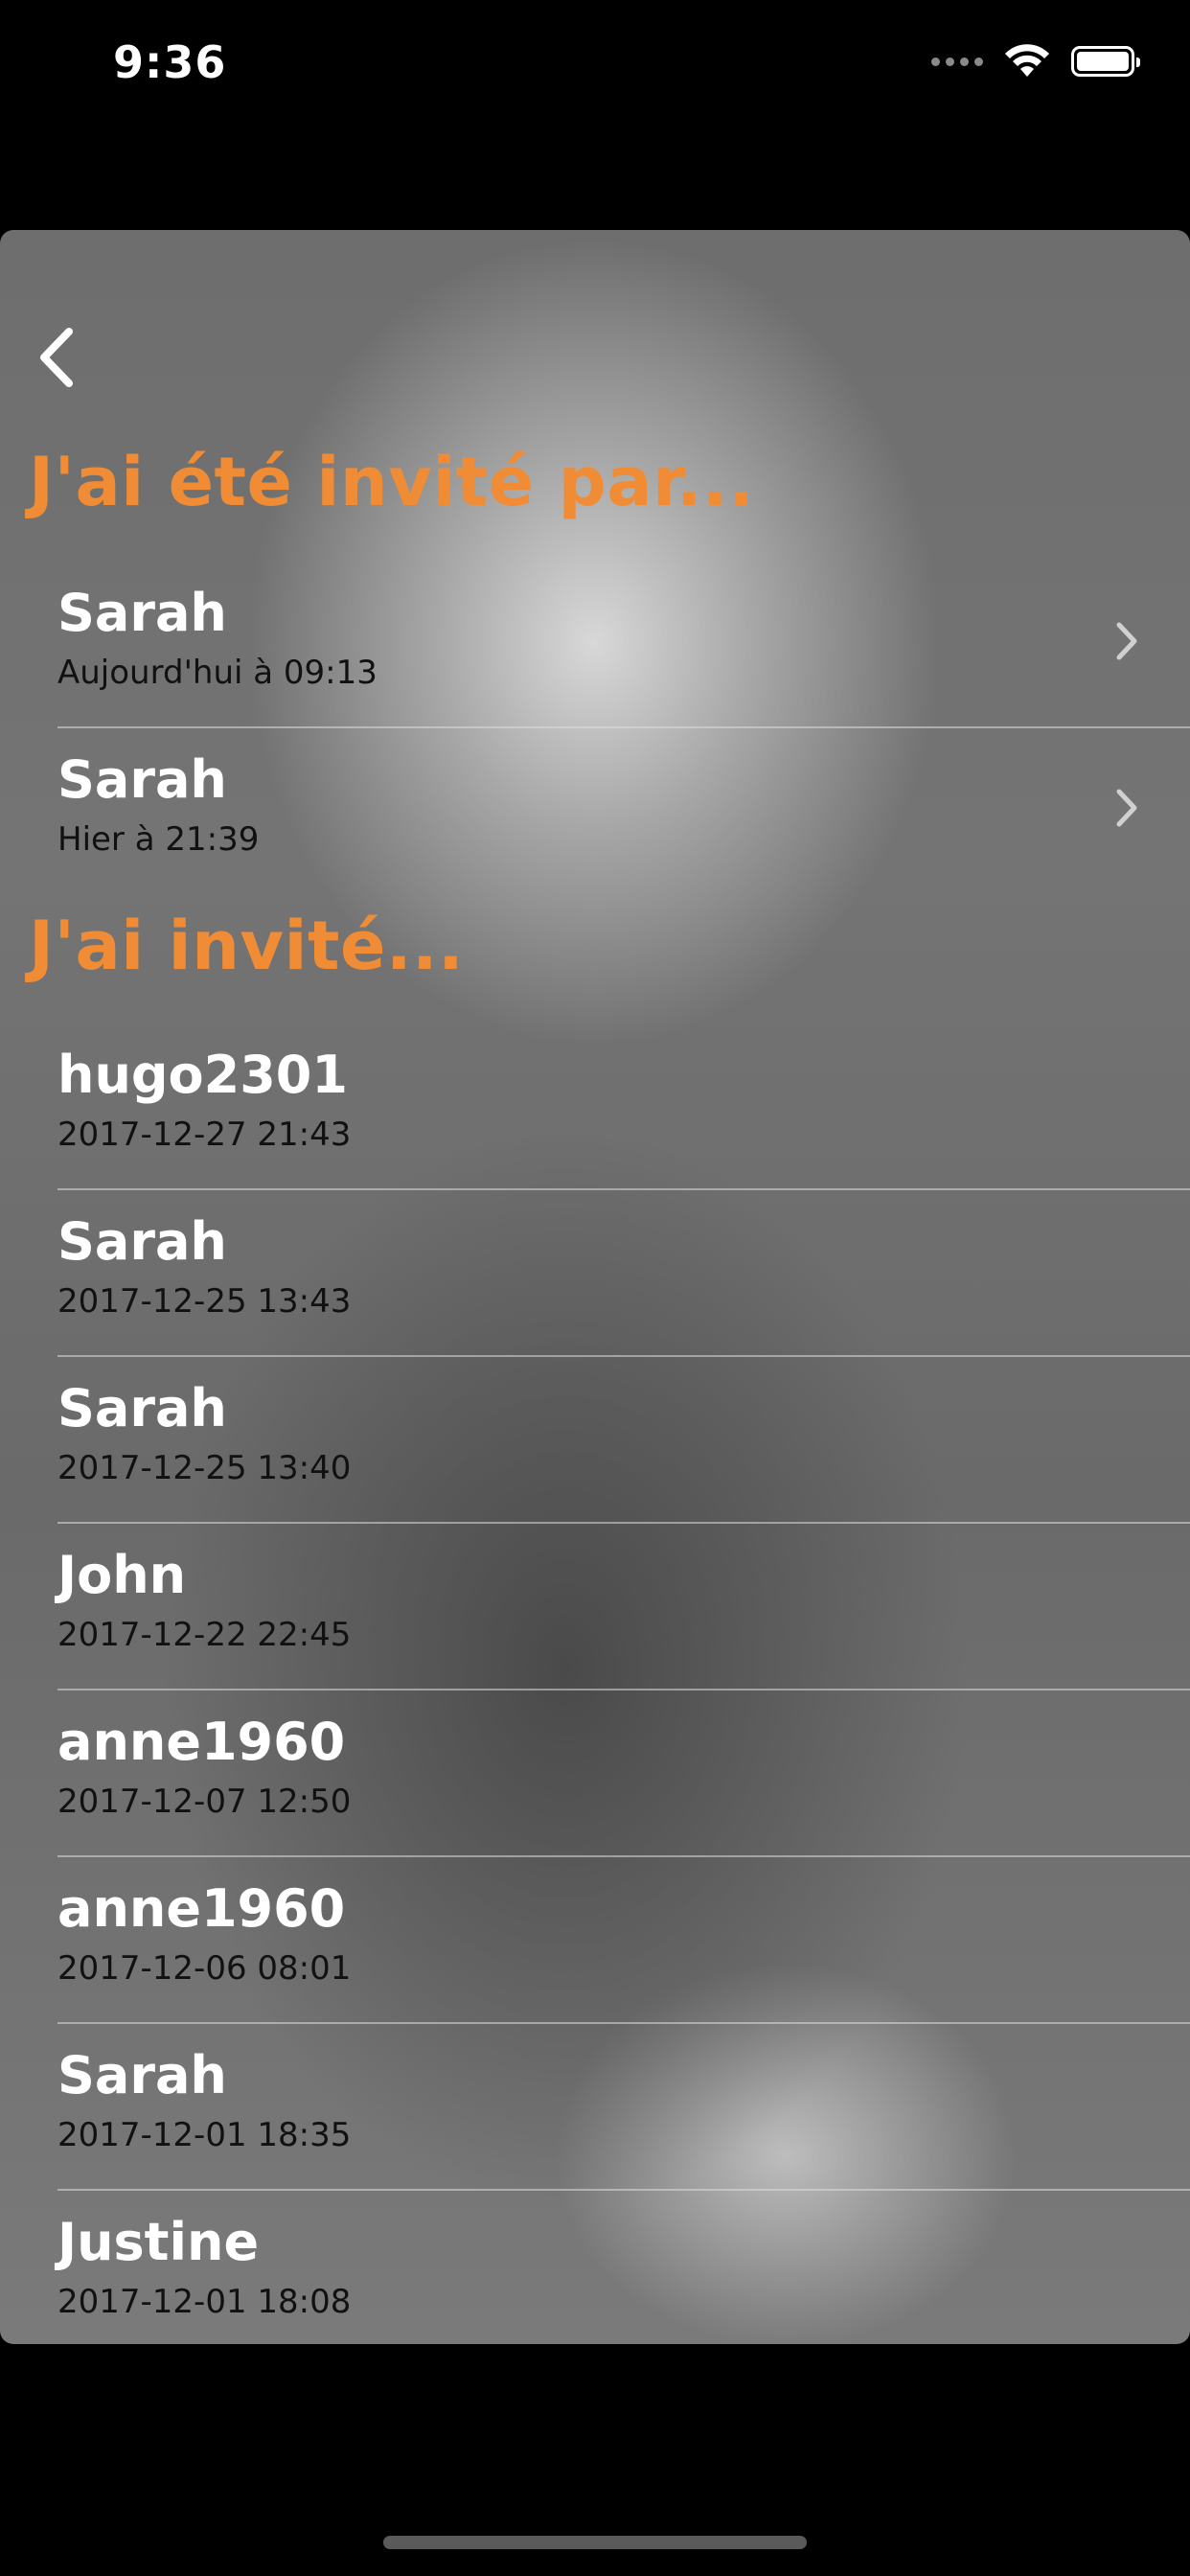  I want to click on list-item: Sarah 2017-12-25 13:40, so click(595, 1440).